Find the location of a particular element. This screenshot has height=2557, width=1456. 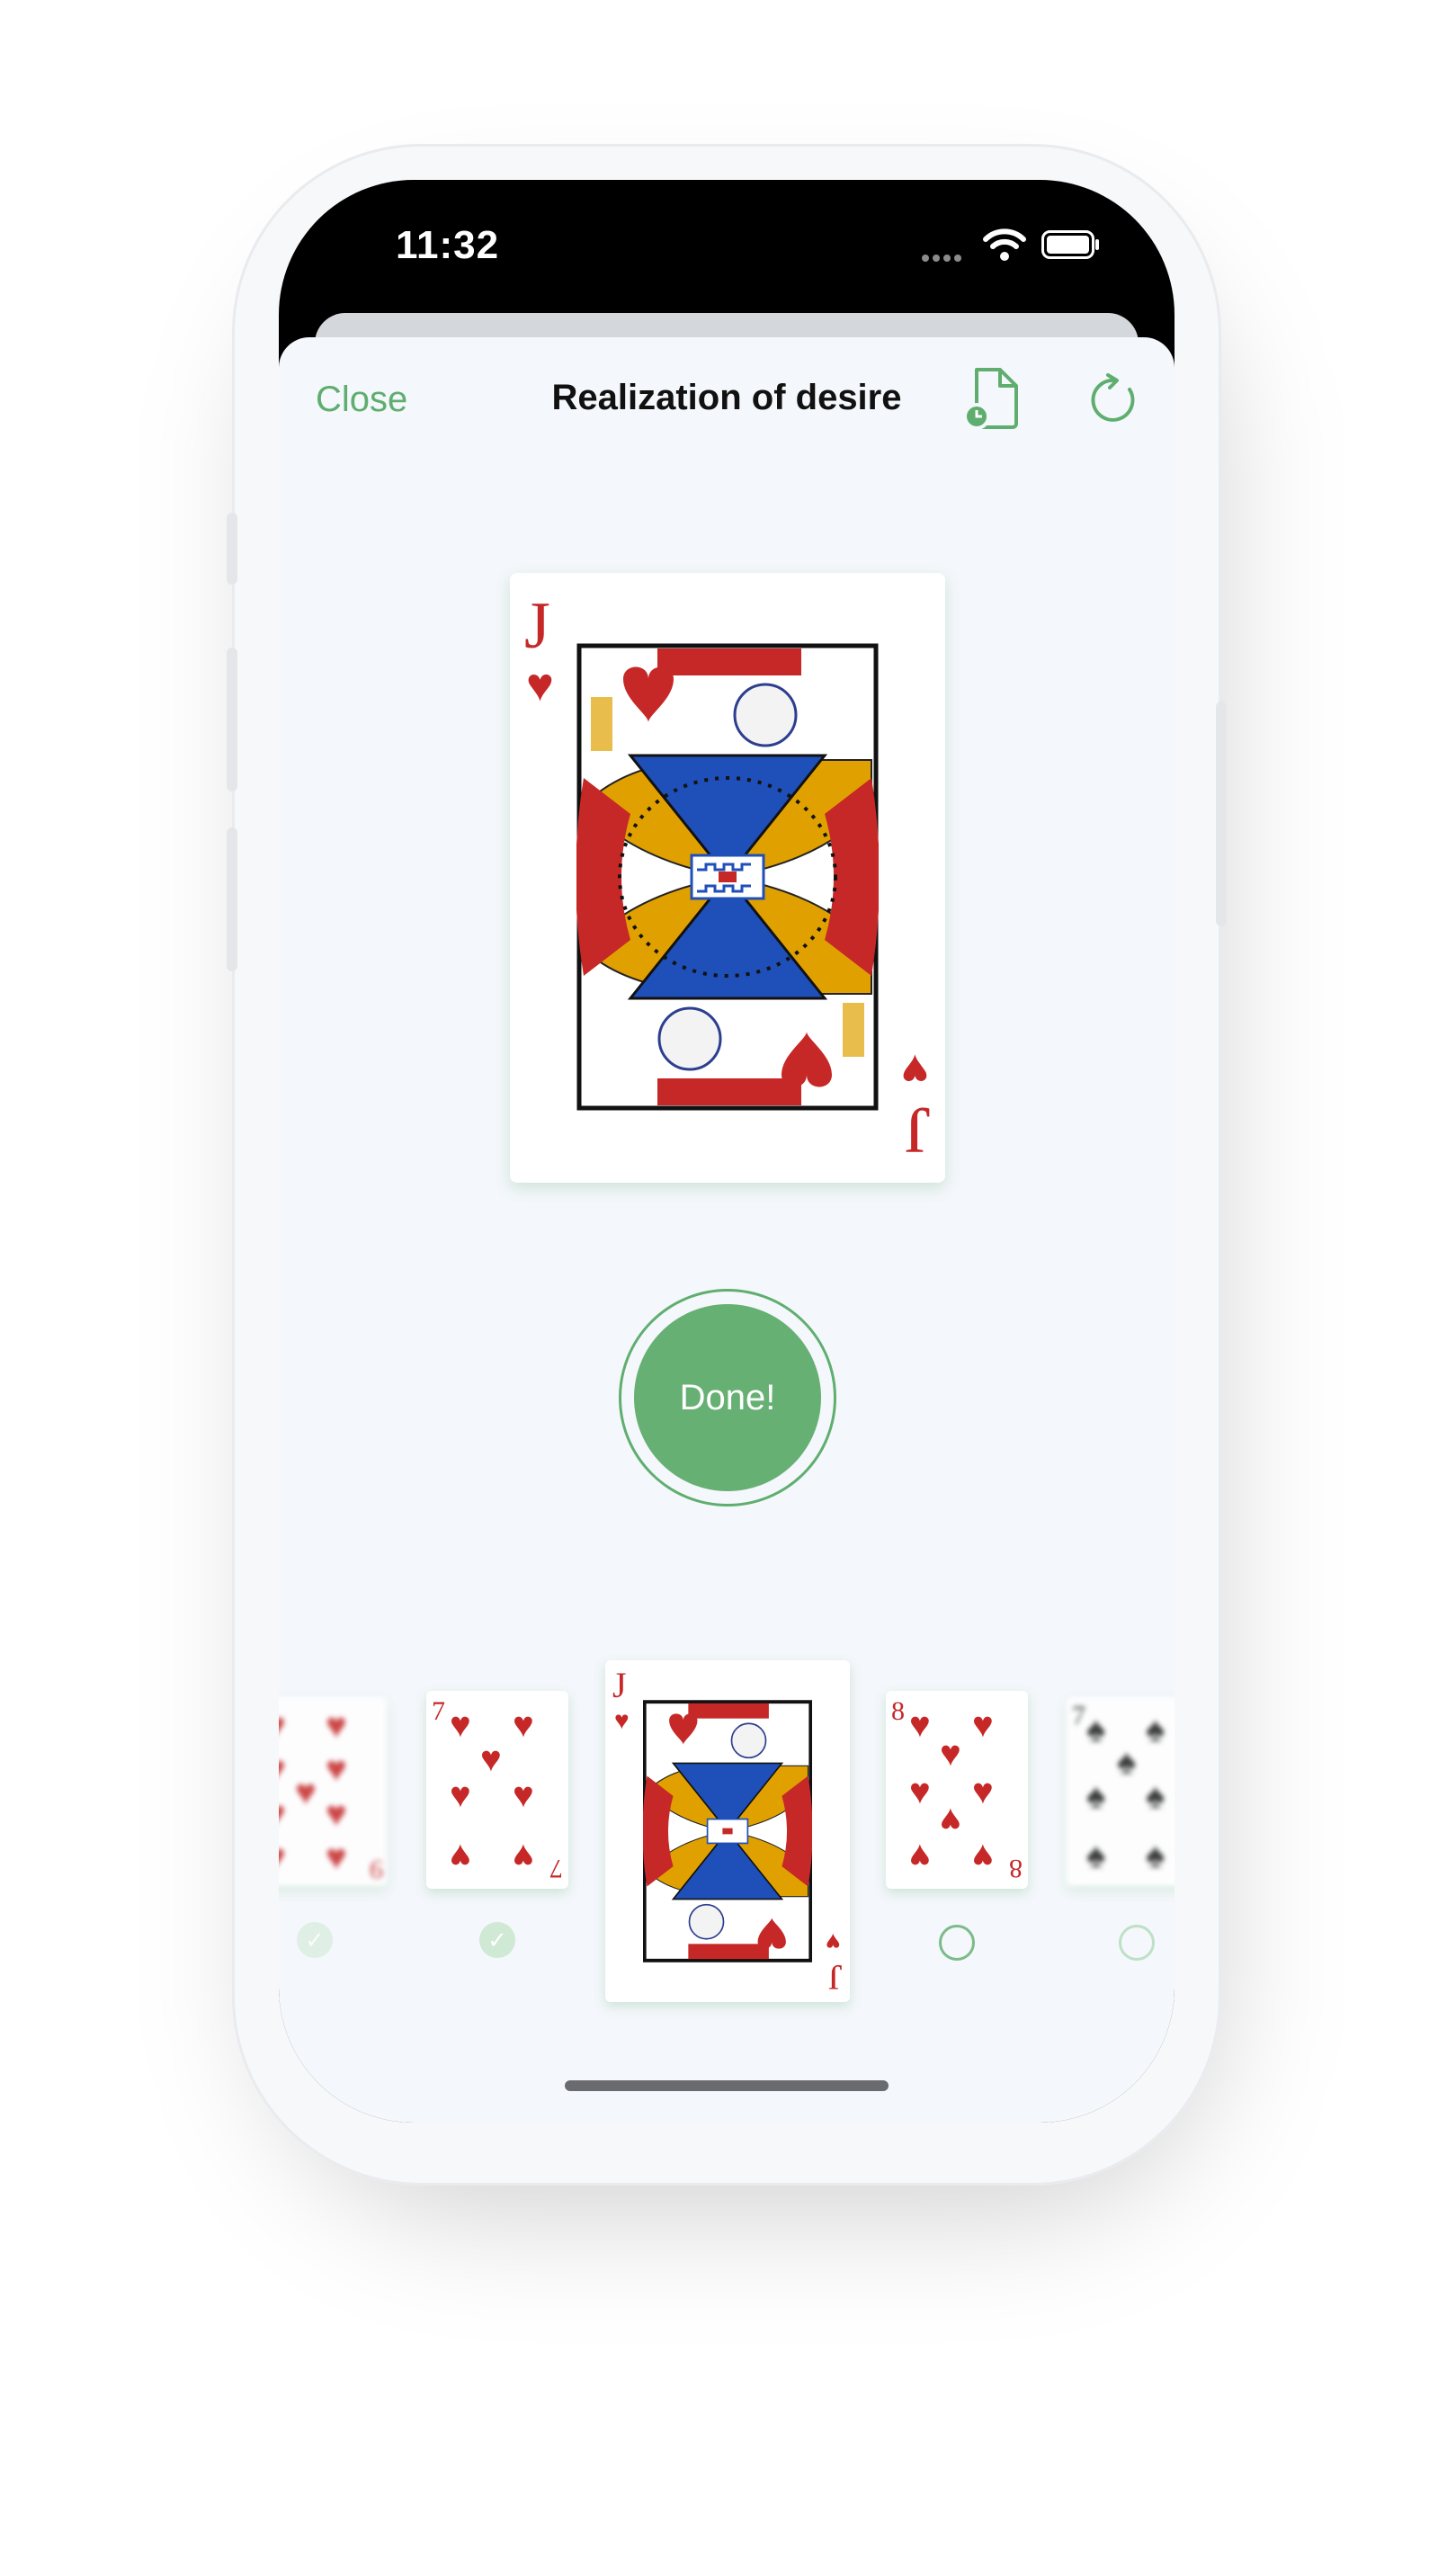

card-suit-bottom: ♥ is located at coordinates (915, 1070).